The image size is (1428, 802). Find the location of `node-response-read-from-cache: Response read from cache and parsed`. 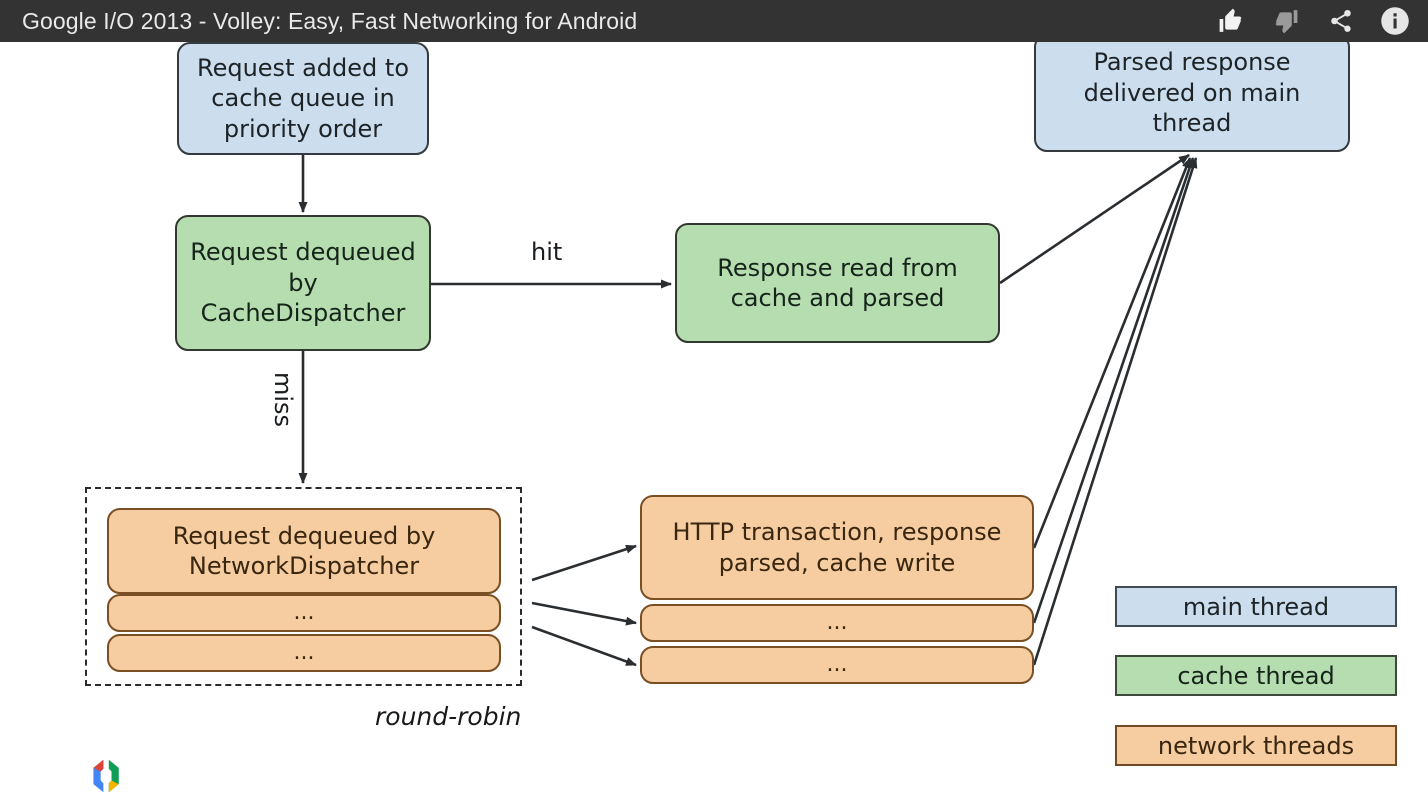

node-response-read-from-cache: Response read from cache and parsed is located at coordinates (837, 283).